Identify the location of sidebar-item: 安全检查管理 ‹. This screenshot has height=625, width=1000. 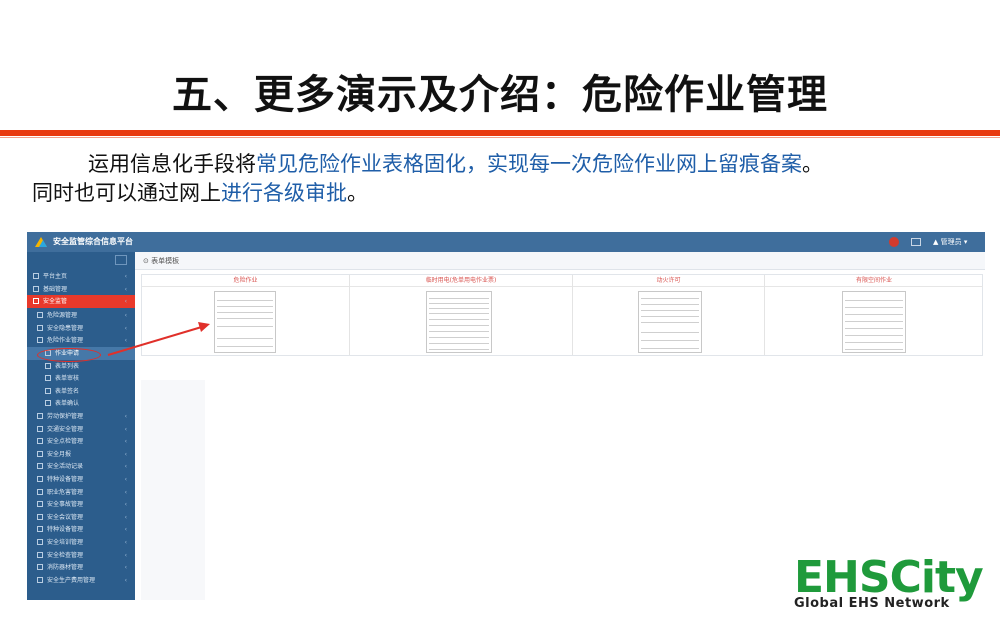
(81, 555).